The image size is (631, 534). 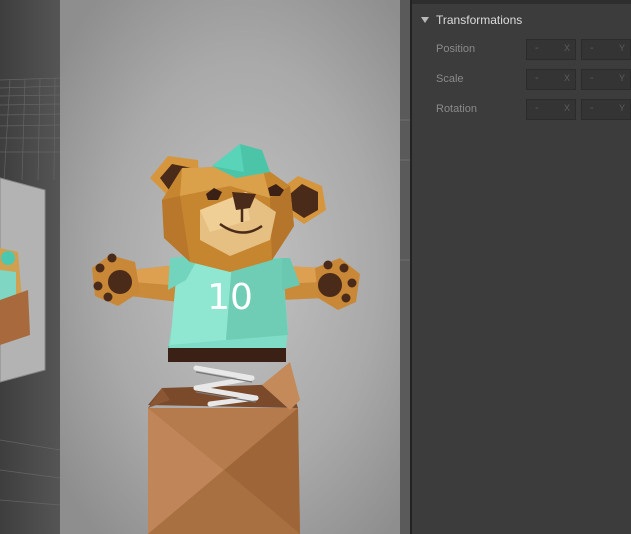 What do you see at coordinates (456, 49) in the screenshot?
I see `position-label: Position` at bounding box center [456, 49].